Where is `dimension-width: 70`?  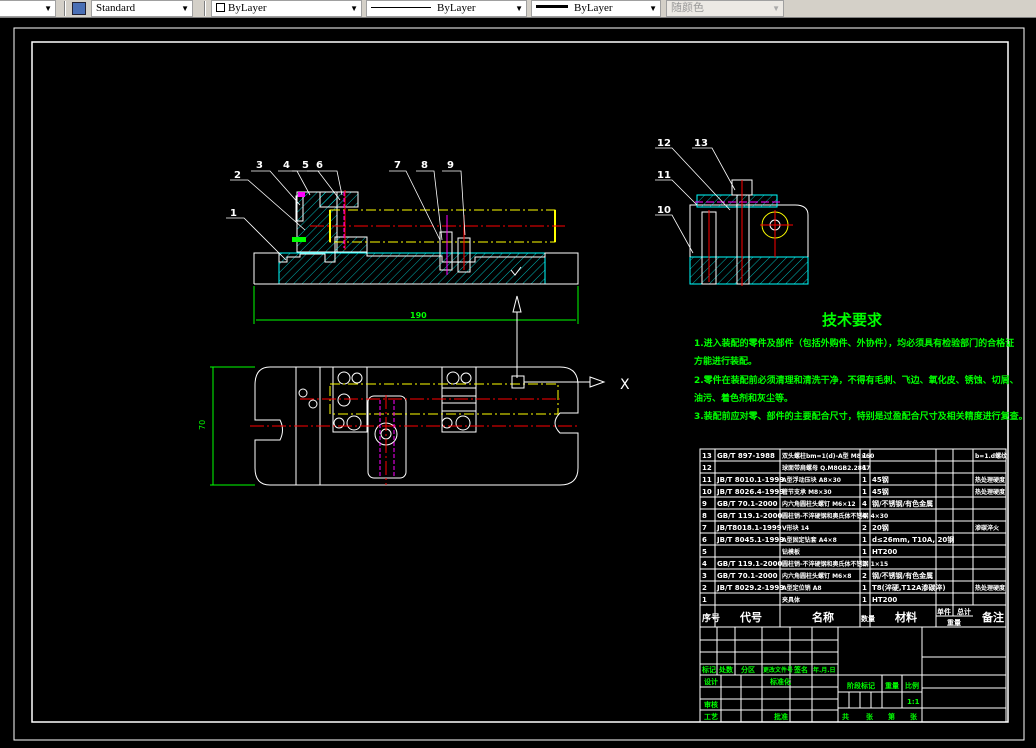 dimension-width: 70 is located at coordinates (202, 425).